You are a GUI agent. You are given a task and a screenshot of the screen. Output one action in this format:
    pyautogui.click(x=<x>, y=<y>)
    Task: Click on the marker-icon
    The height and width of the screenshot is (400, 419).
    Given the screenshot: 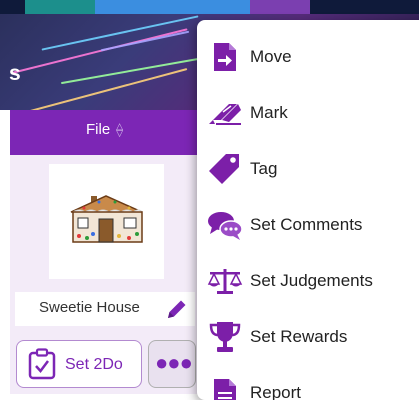 What is the action you would take?
    pyautogui.click(x=225, y=113)
    